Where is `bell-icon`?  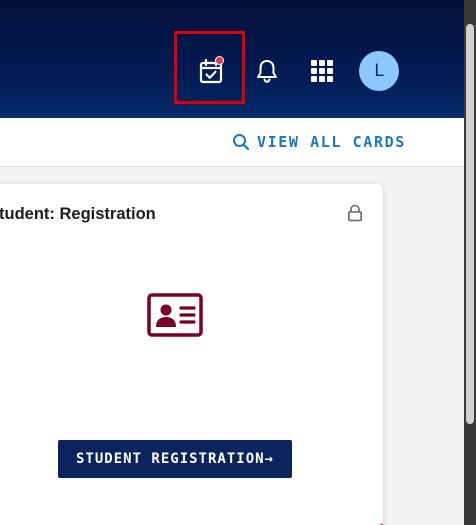 bell-icon is located at coordinates (267, 71).